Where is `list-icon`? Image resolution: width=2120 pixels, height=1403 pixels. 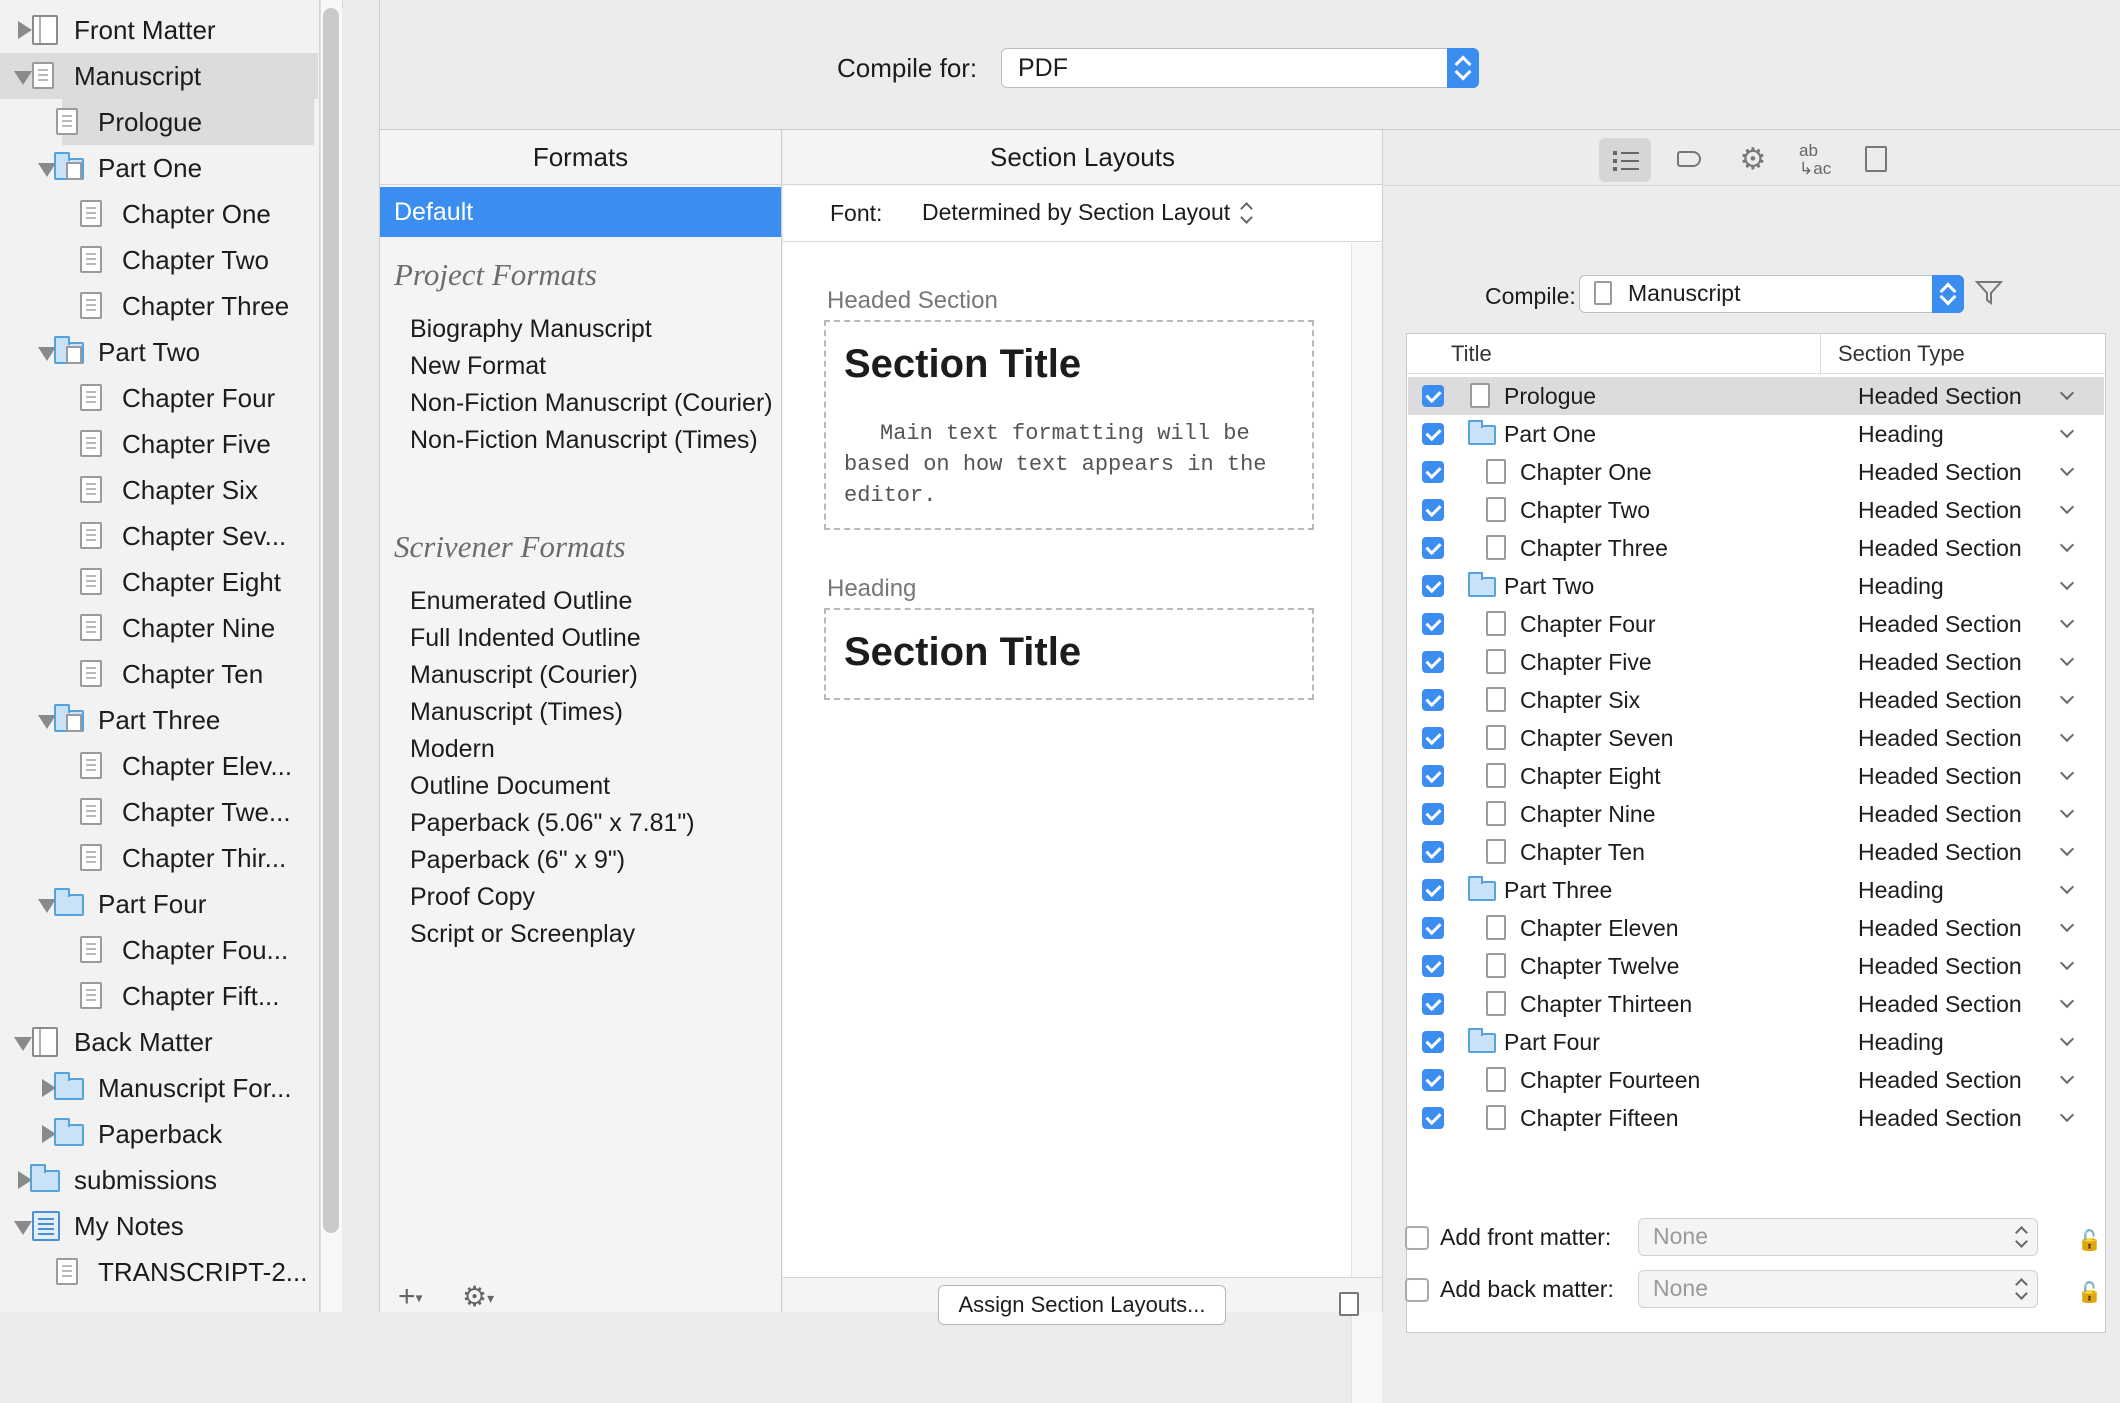
list-icon is located at coordinates (1625, 160).